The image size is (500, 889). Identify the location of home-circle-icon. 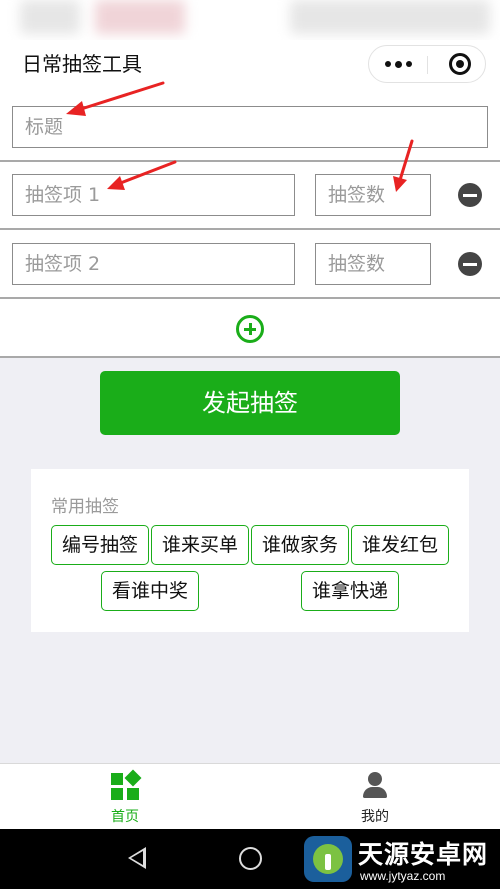
(250, 858).